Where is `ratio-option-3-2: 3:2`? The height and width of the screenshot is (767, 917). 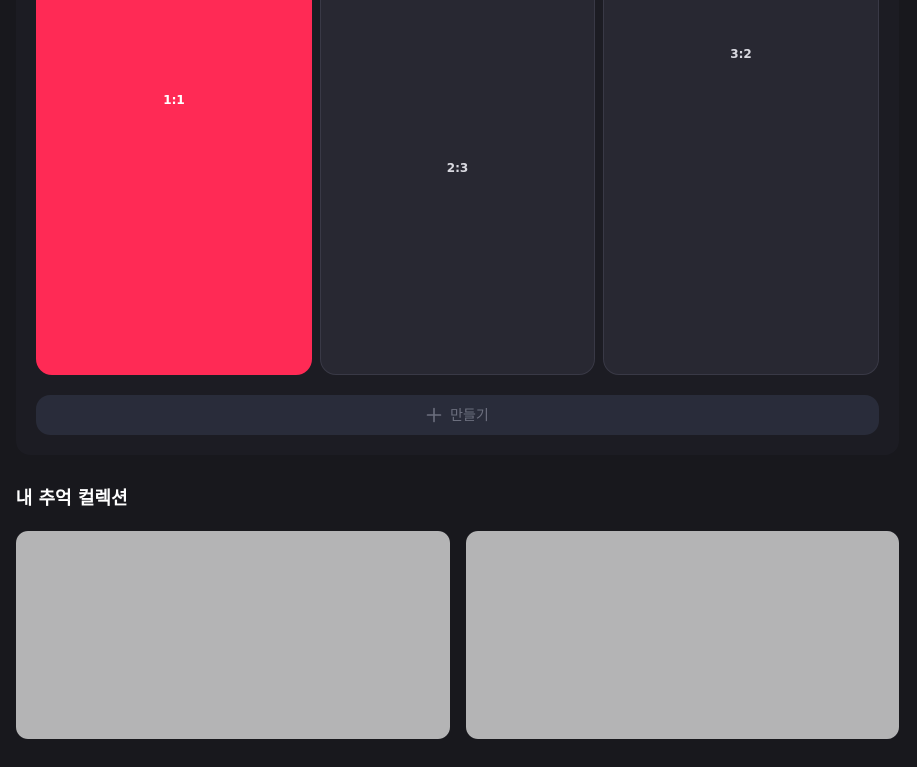 ratio-option-3-2: 3:2 is located at coordinates (741, 187).